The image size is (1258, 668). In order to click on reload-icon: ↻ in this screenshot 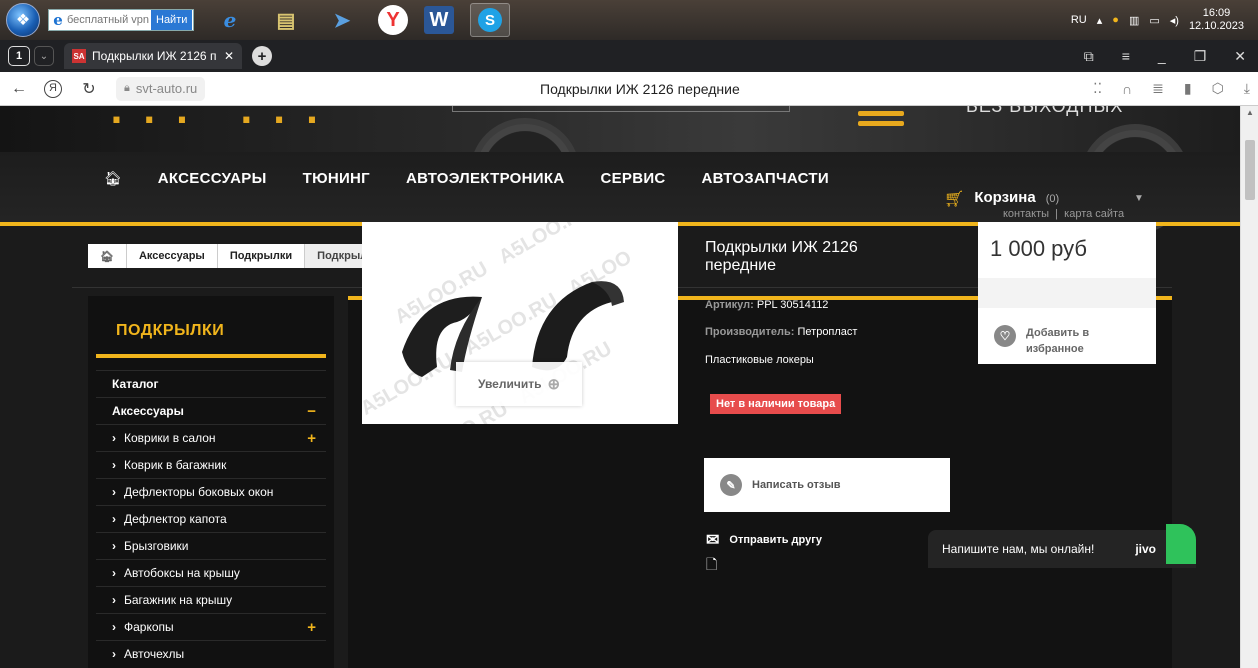, I will do `click(89, 89)`.